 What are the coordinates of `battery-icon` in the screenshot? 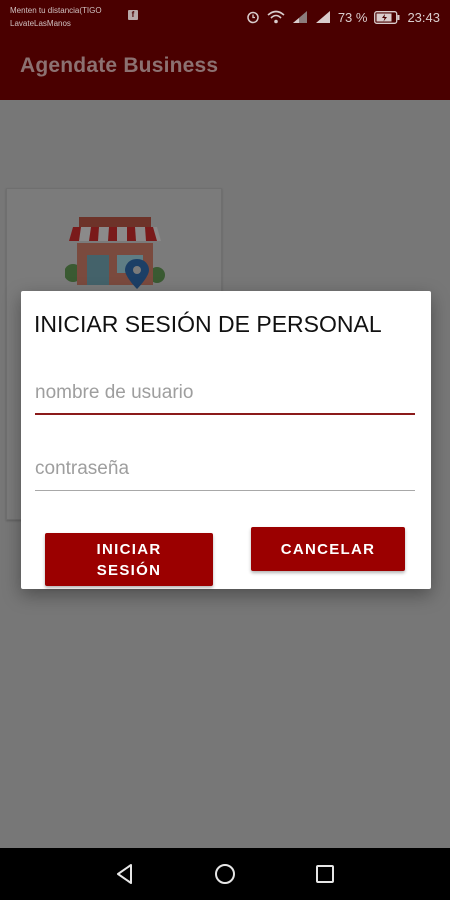 It's located at (387, 17).